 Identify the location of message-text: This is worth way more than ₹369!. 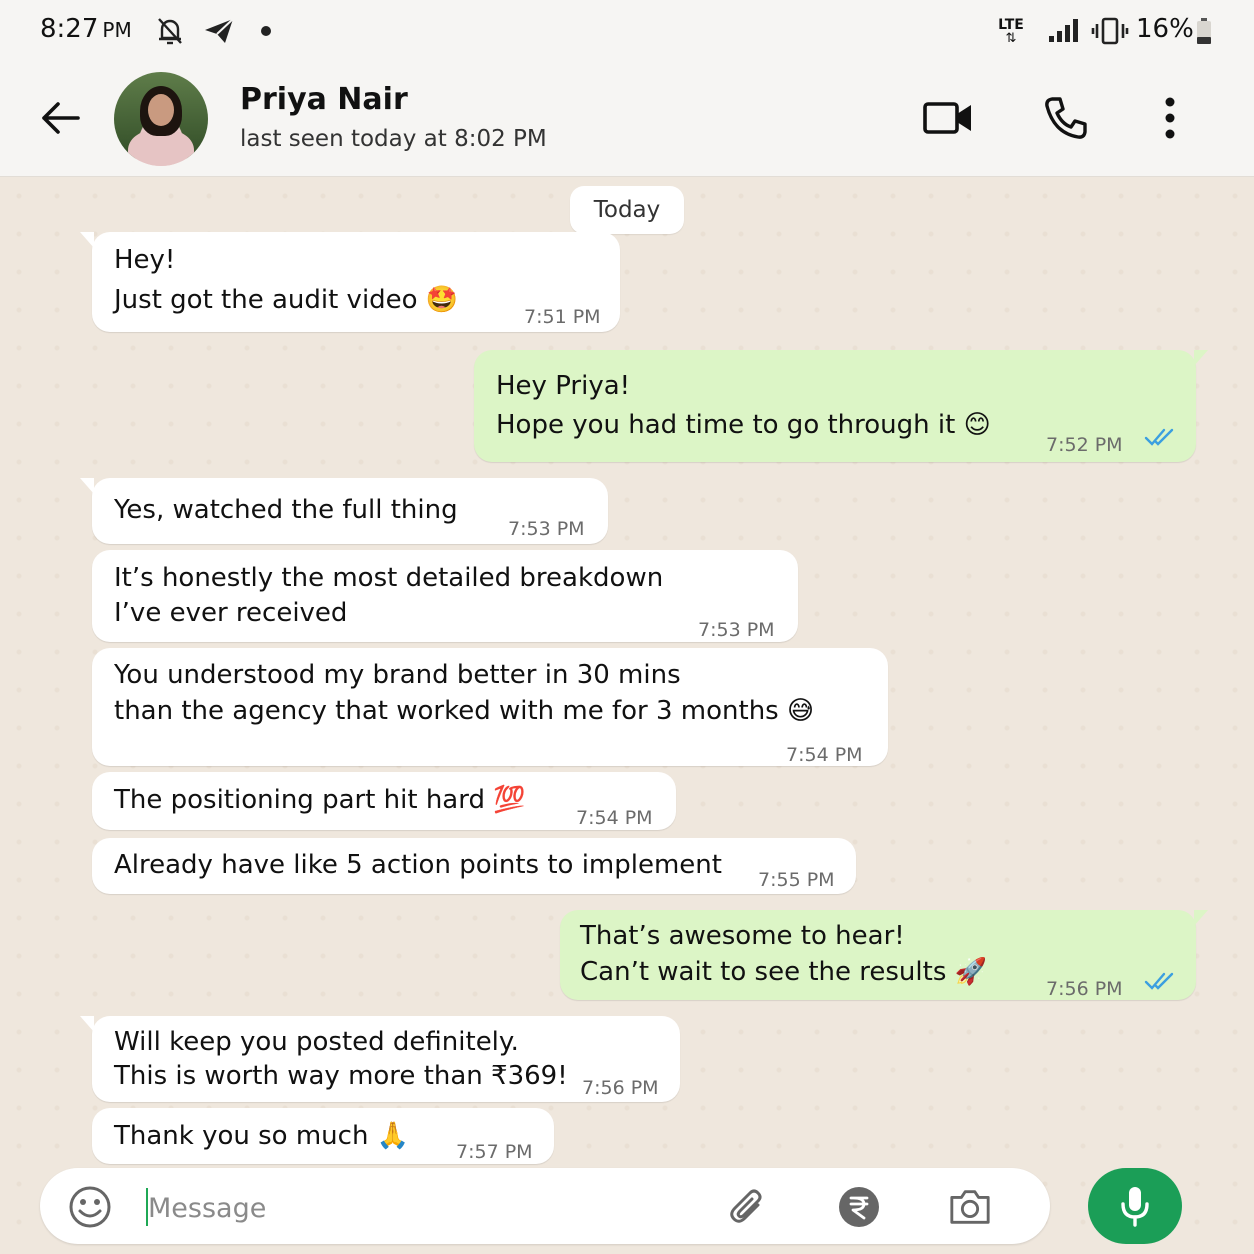
(341, 1076).